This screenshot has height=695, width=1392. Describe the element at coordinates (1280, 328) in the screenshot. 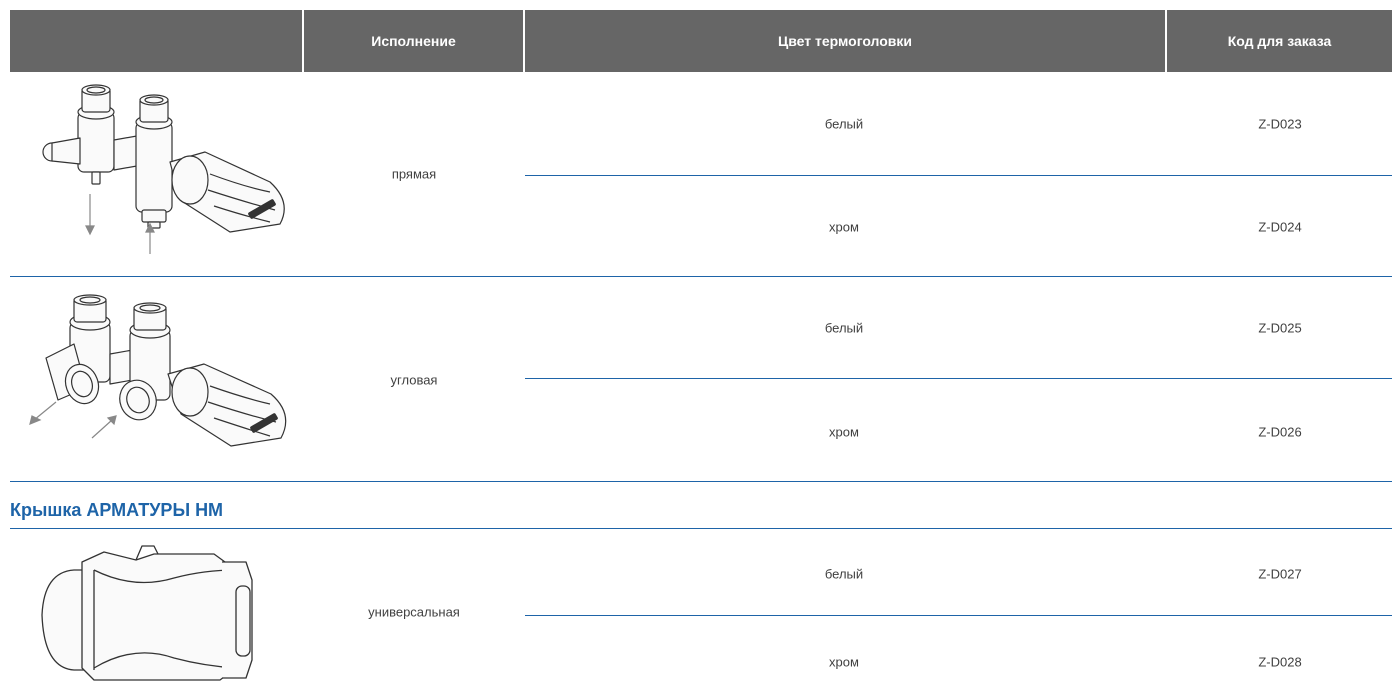

I see `code-cell: Z-D025` at that location.